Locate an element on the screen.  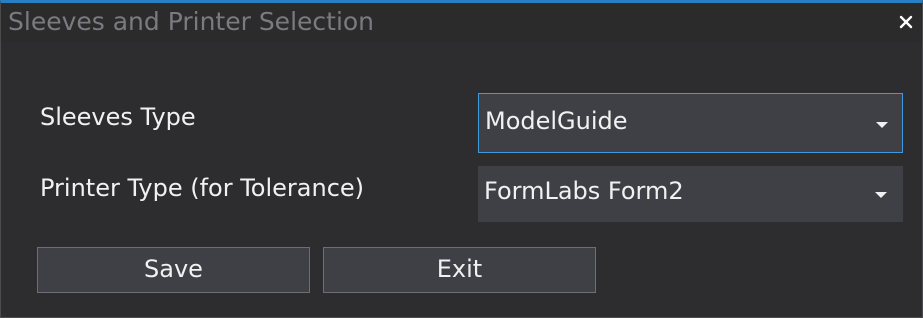
exit-button: Exit is located at coordinates (459, 270).